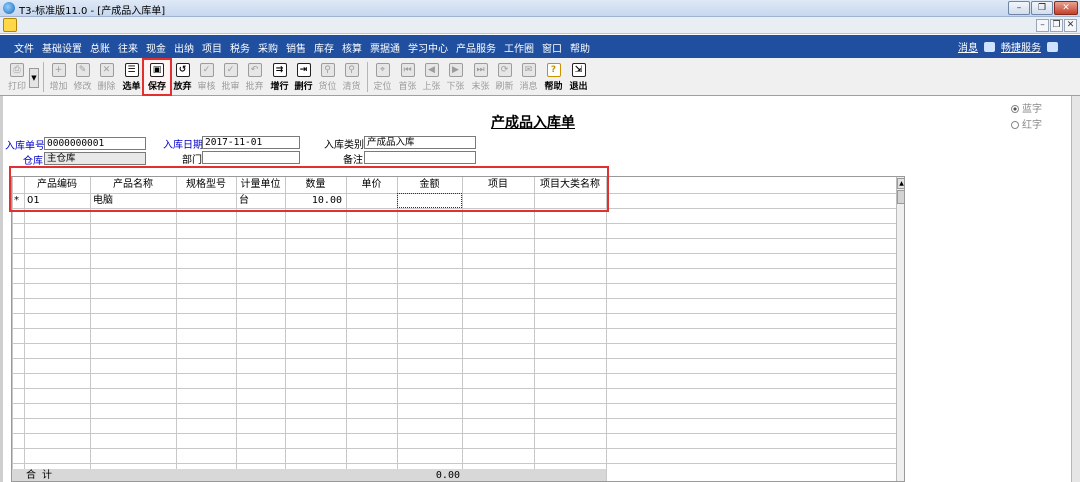 The image size is (1080, 482). Describe the element at coordinates (1021, 46) in the screenshot. I see `service-link: 畅捷服务` at that location.